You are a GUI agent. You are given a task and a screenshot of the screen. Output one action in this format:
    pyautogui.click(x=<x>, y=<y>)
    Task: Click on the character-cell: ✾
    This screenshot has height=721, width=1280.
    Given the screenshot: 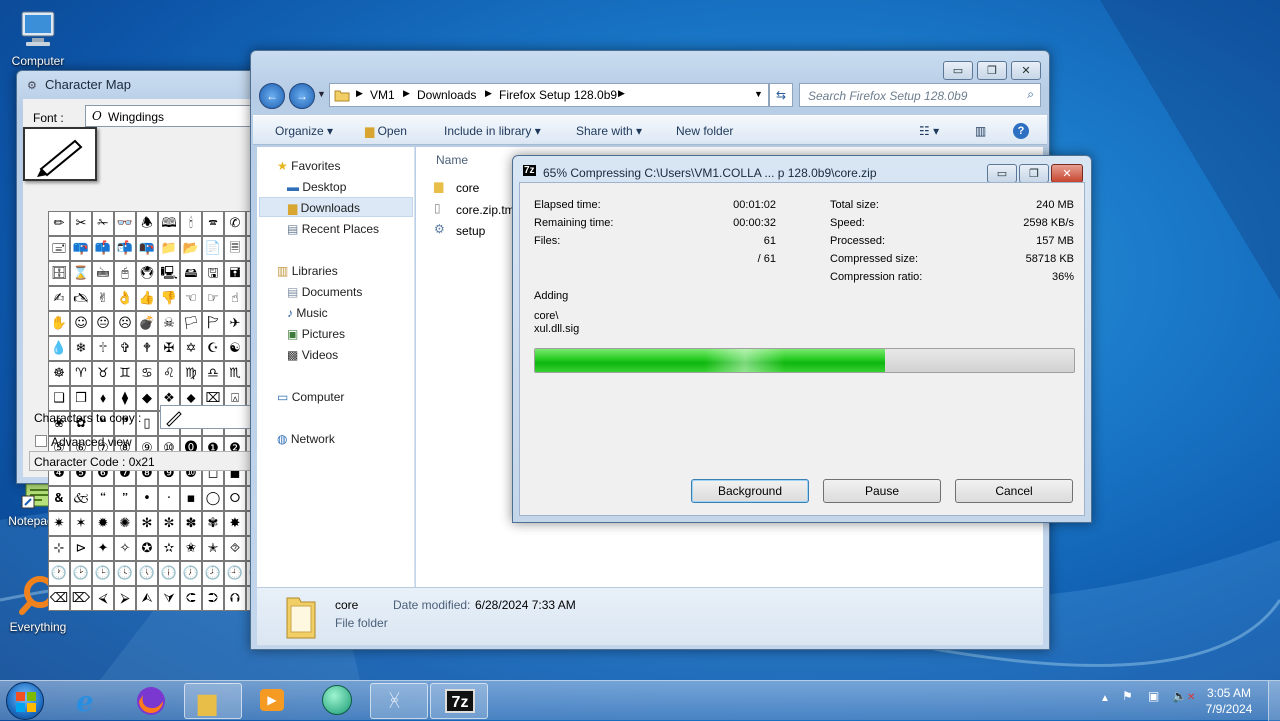 What is the action you would take?
    pyautogui.click(x=213, y=523)
    